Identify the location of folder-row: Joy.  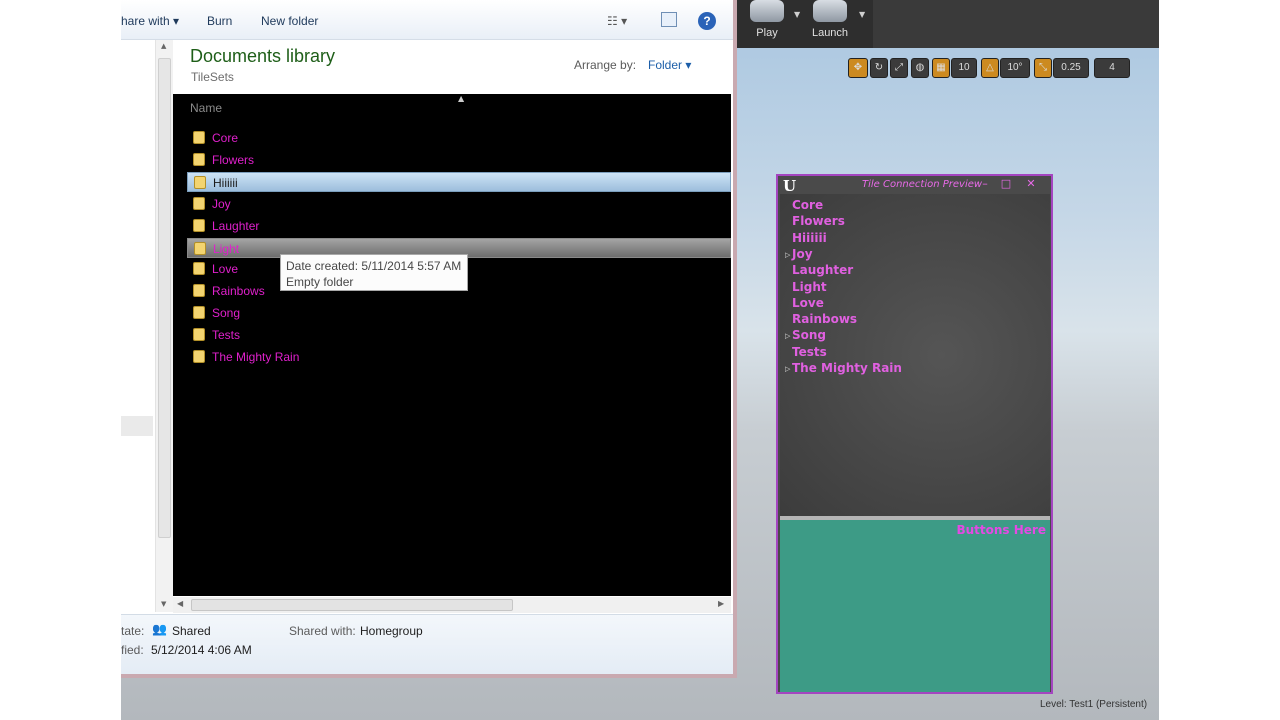
(459, 204).